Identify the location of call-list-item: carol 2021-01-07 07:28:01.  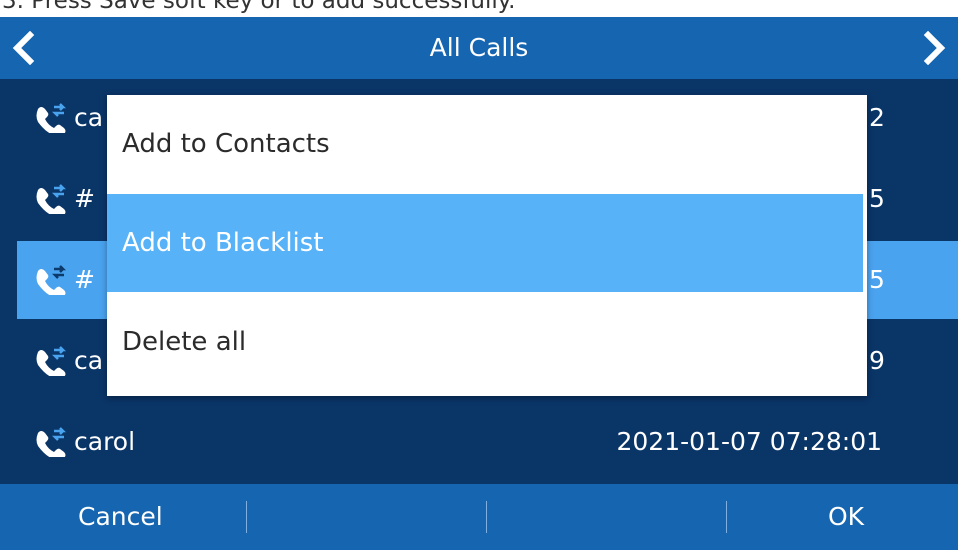
(487, 442).